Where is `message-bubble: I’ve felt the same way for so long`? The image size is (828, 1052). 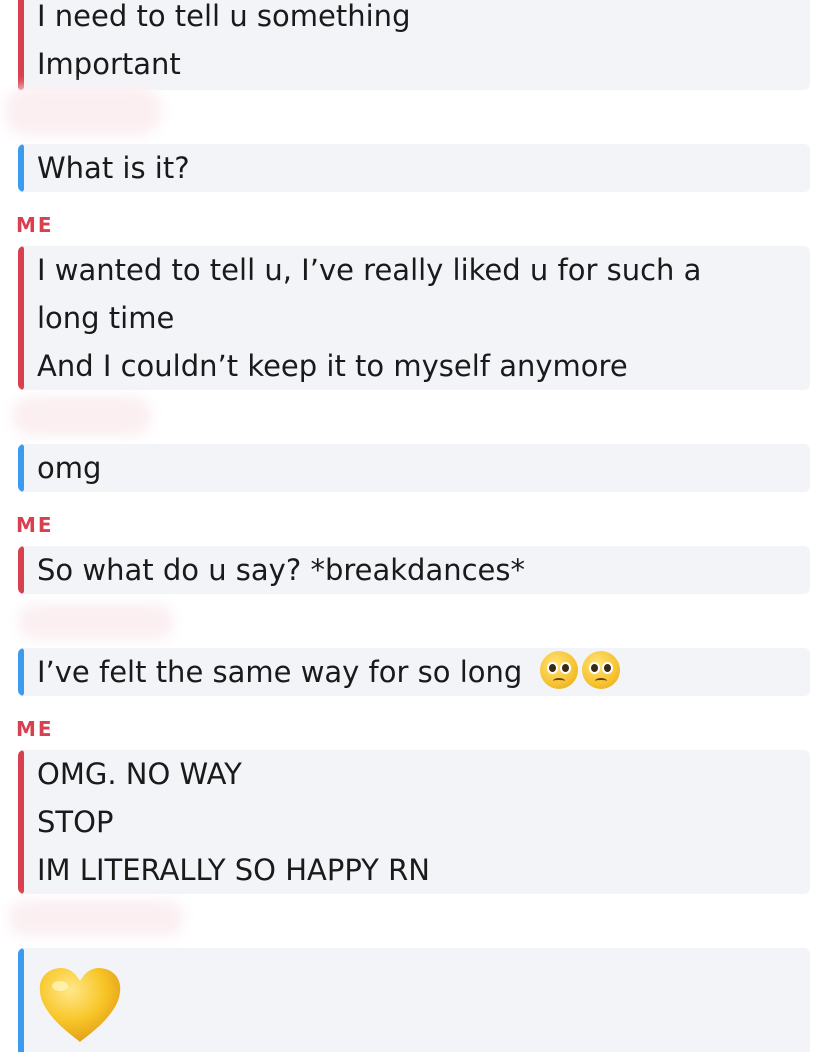
message-bubble: I’ve felt the same way for so long is located at coordinates (414, 672).